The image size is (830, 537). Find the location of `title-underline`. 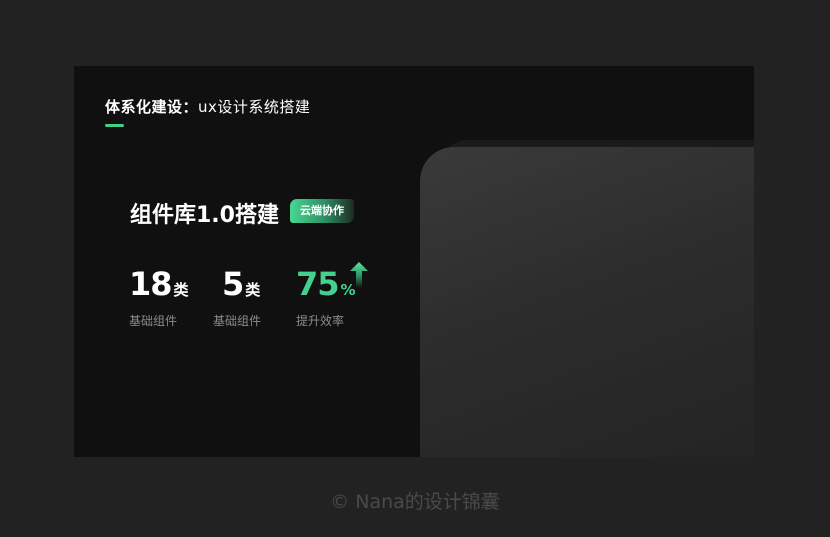

title-underline is located at coordinates (114, 125).